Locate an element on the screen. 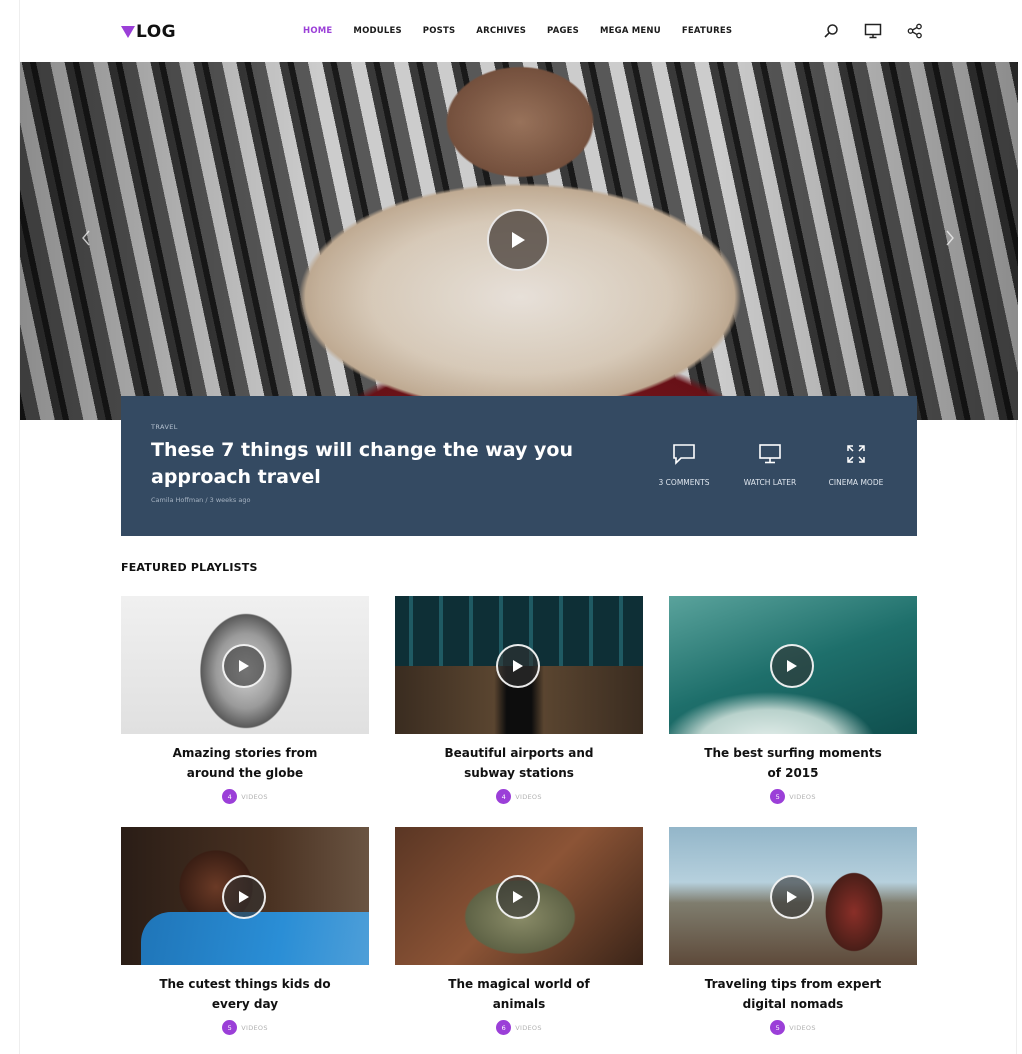 This screenshot has width=1022, height=1054. logo: LOG is located at coordinates (148, 32).